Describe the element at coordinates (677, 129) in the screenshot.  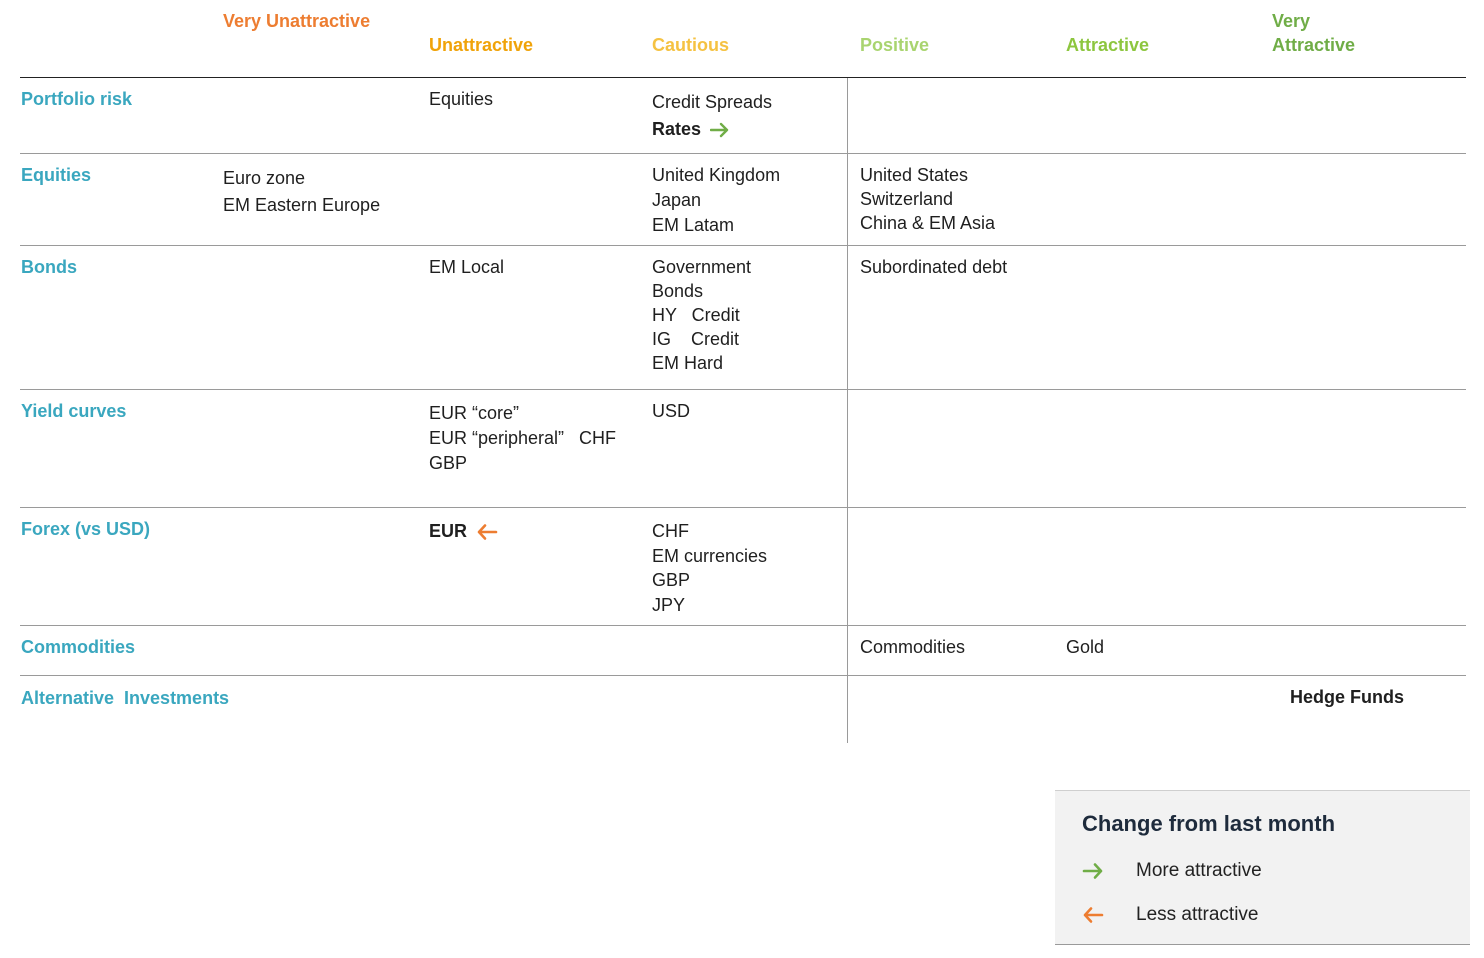
I see `list-item-label: Rates` at that location.